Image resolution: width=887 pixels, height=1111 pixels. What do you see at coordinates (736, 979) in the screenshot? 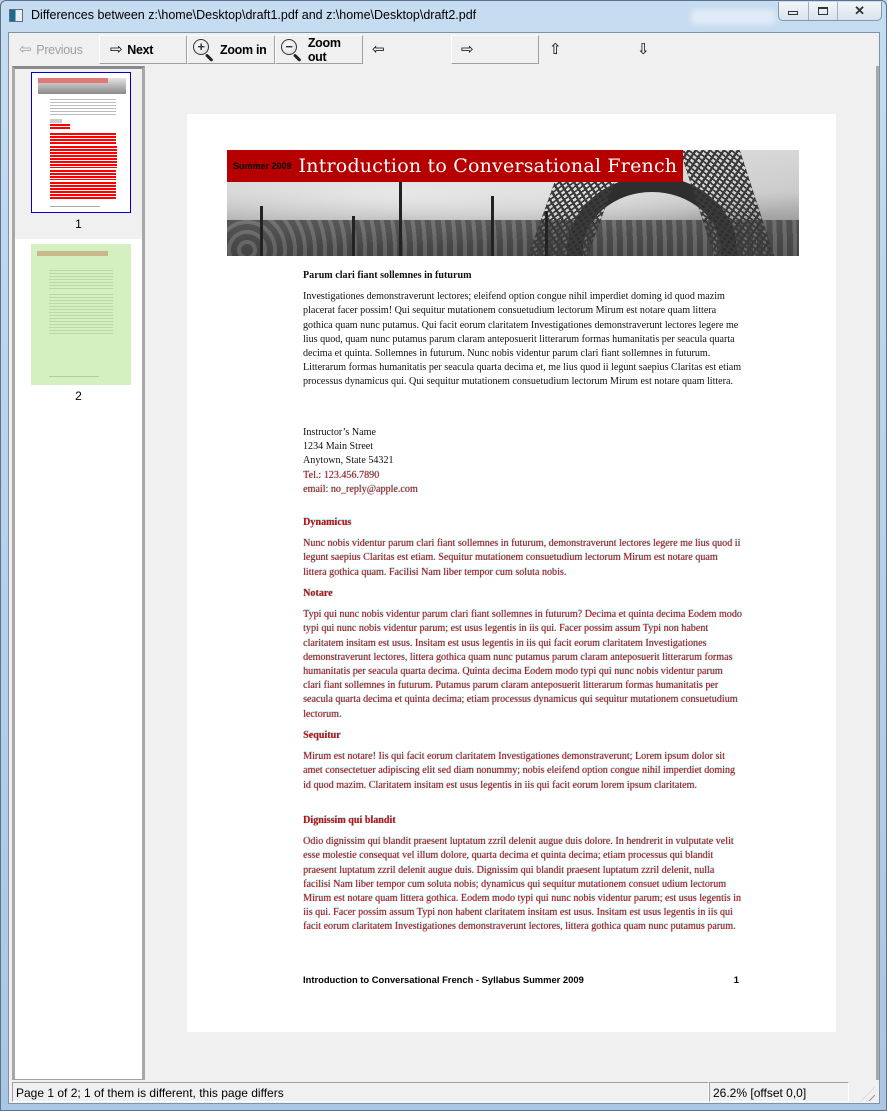
I see `footer-page-number: 1` at bounding box center [736, 979].